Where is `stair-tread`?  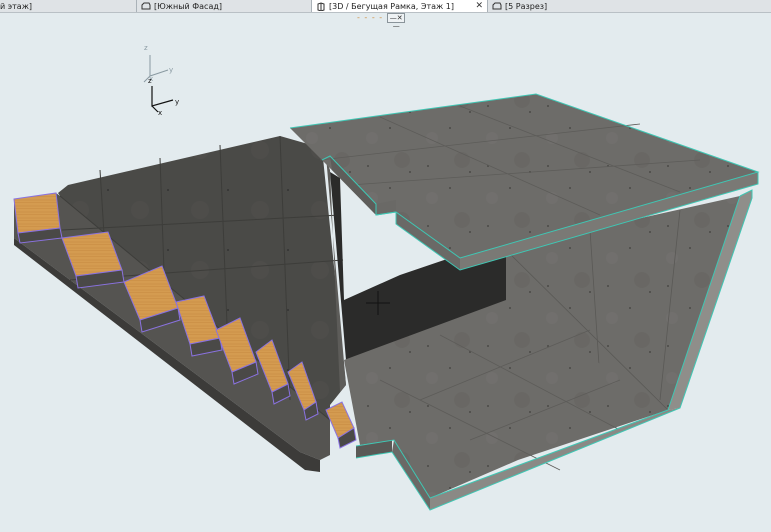
stair-tread is located at coordinates (37, 213).